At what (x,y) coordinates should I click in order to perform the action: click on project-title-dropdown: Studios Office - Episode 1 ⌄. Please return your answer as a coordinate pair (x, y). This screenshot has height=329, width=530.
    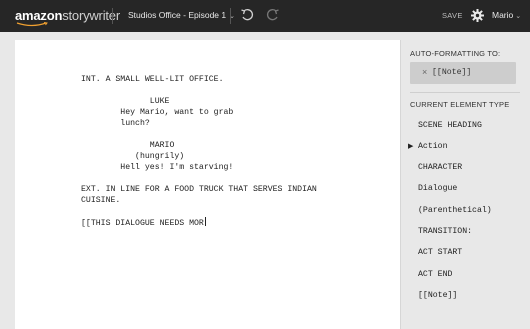
    Looking at the image, I should click on (181, 15).